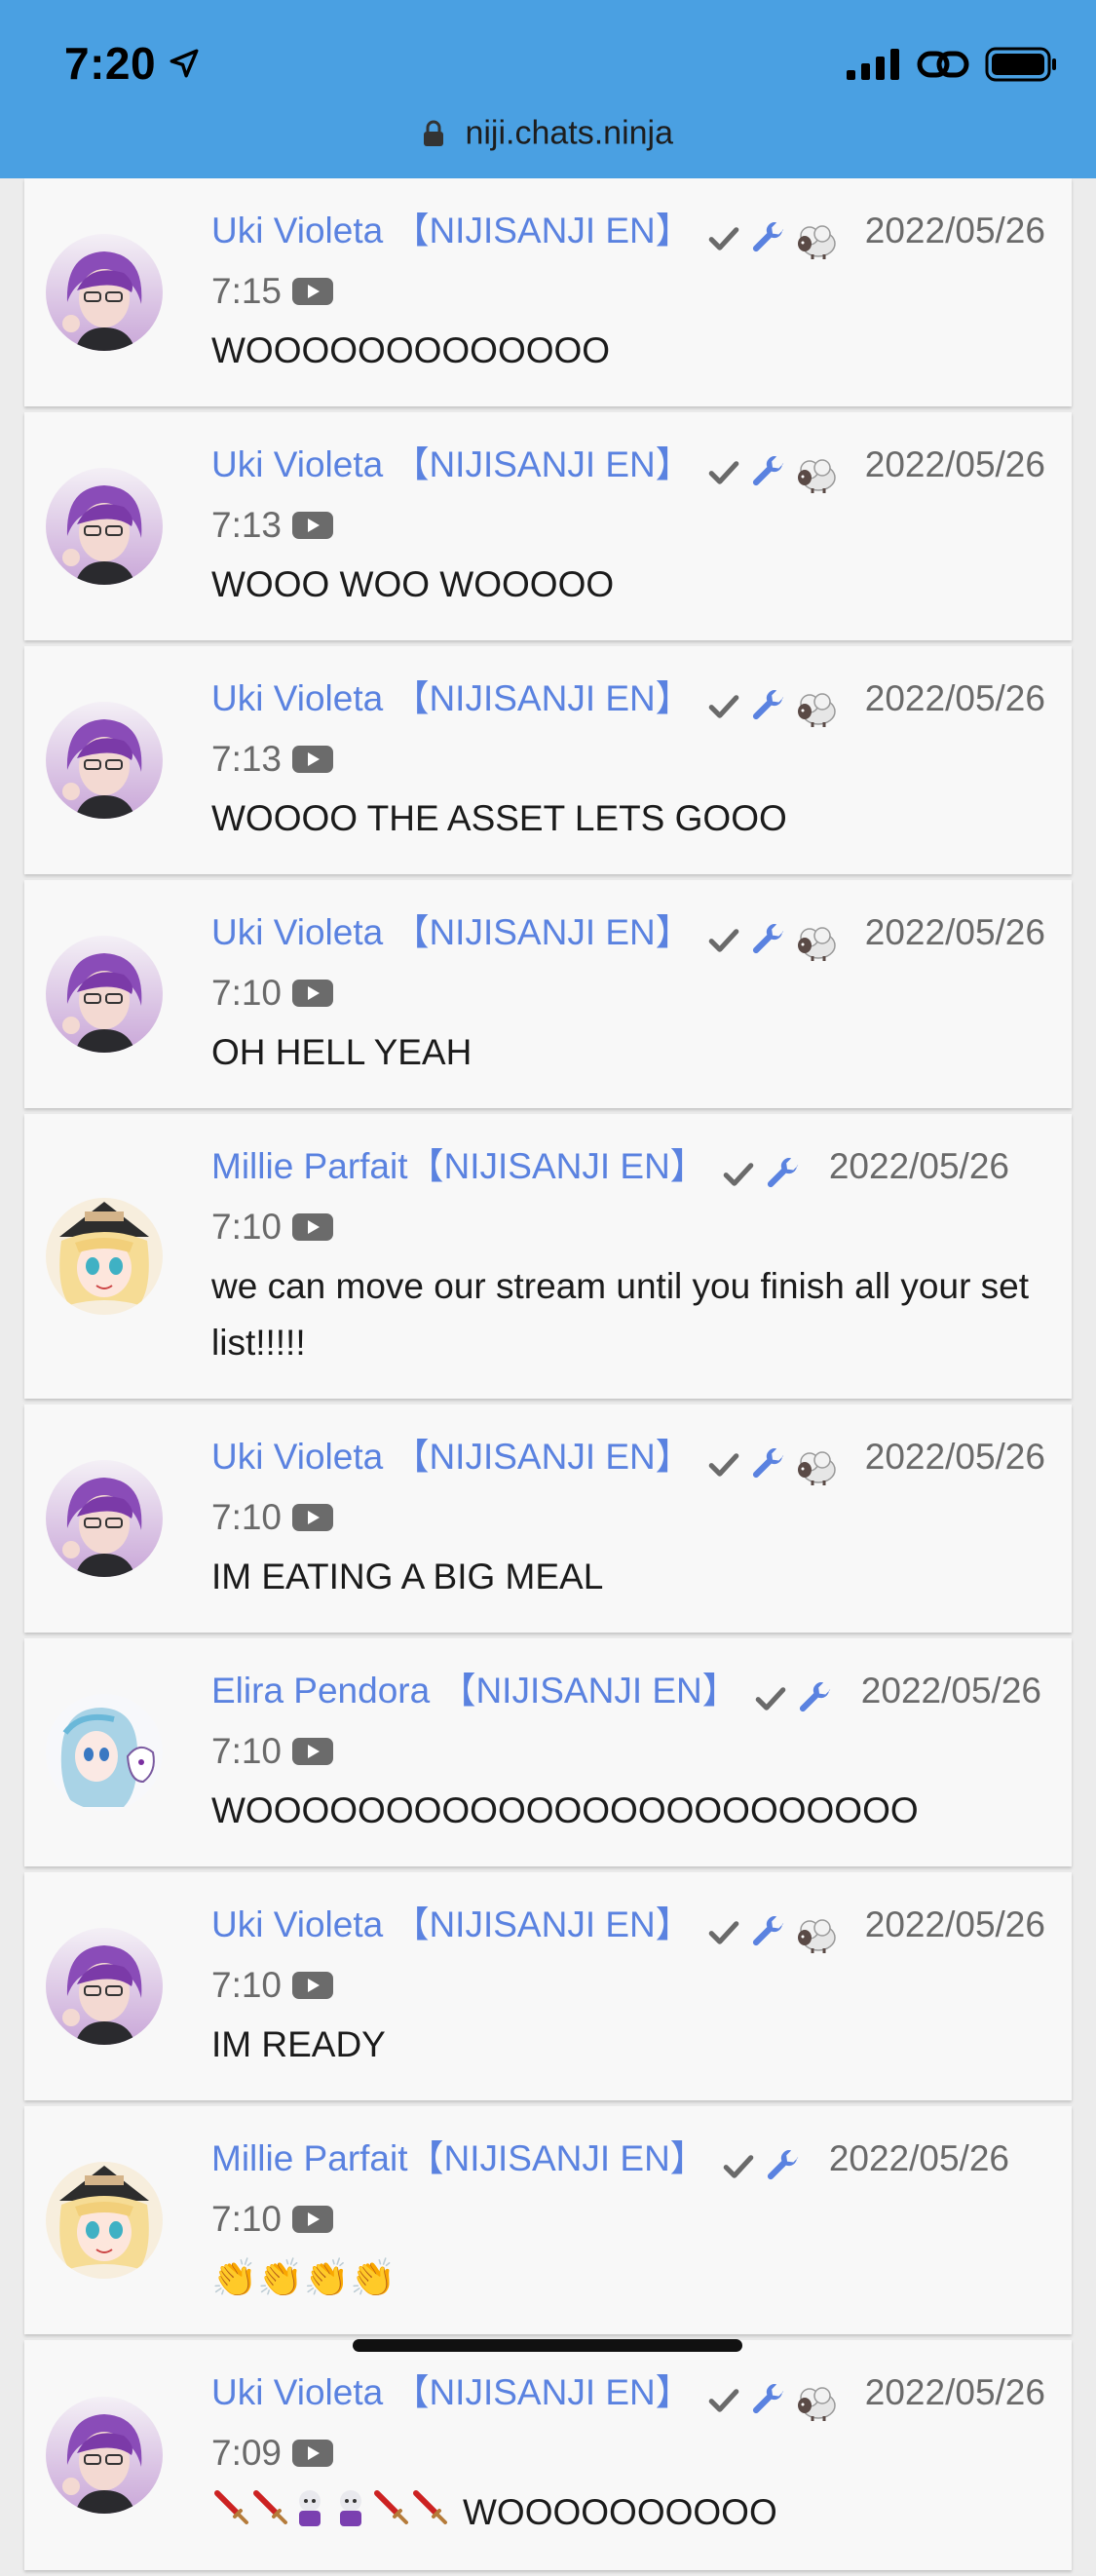 The height and width of the screenshot is (2576, 1096). Describe the element at coordinates (620, 2512) in the screenshot. I see `message-body: WOOOOOOOOOO` at that location.